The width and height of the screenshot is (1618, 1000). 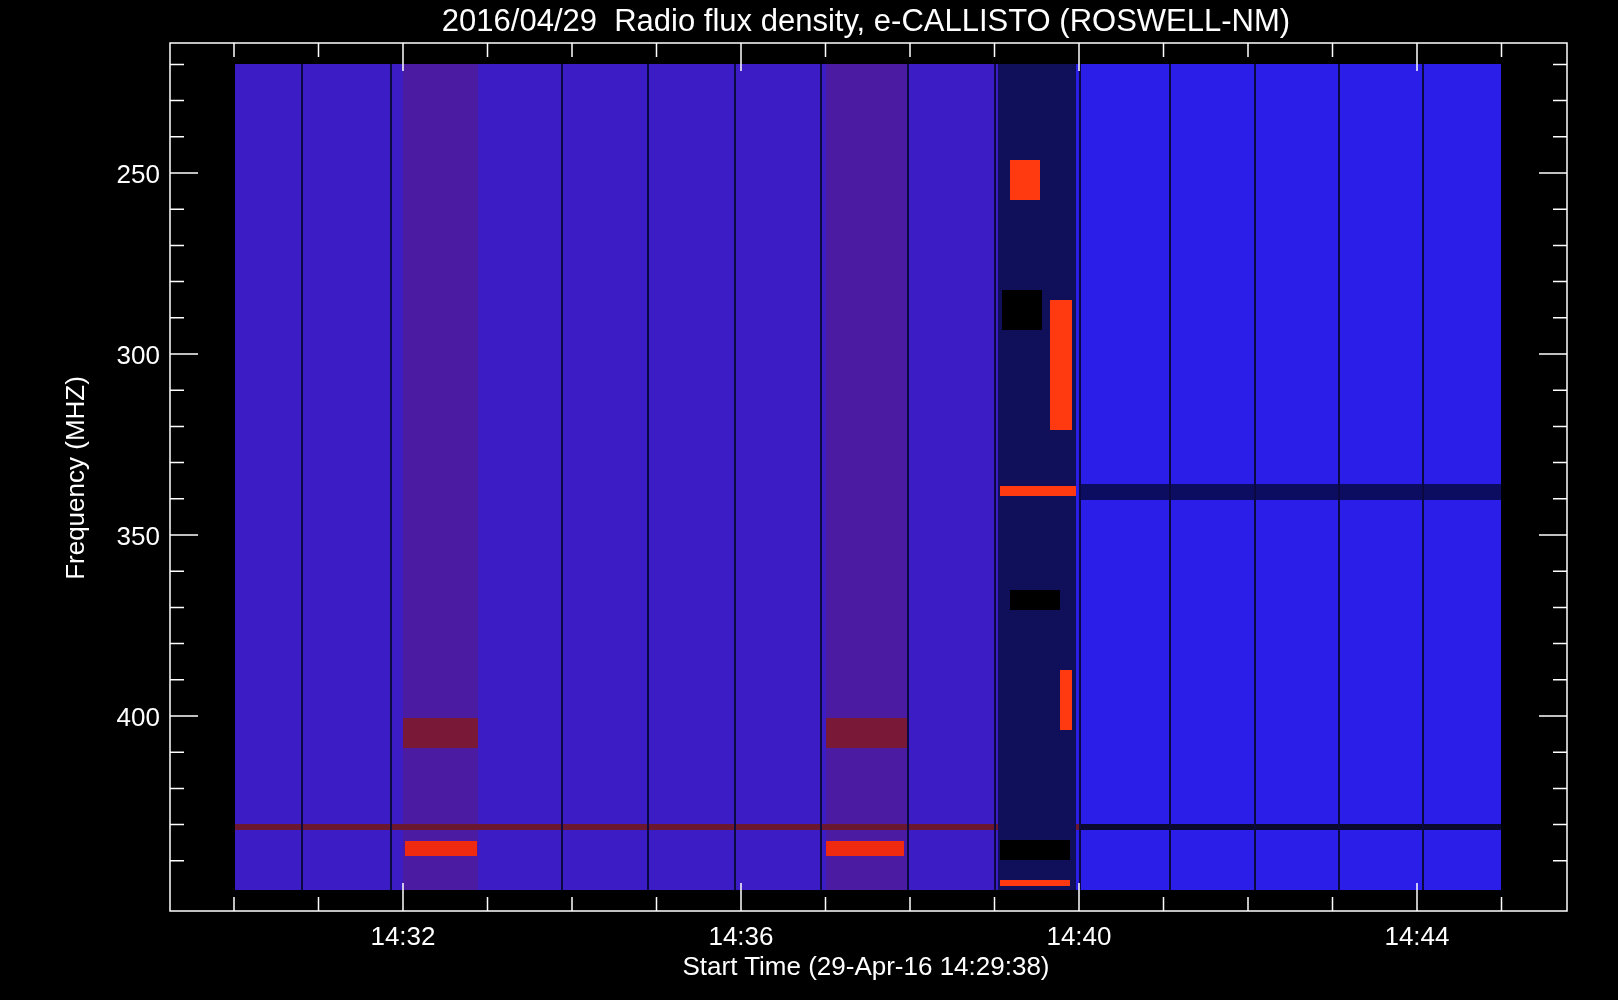 I want to click on x-axis-title: Start Time (29-Apr-16 14:29:38), so click(x=866, y=966).